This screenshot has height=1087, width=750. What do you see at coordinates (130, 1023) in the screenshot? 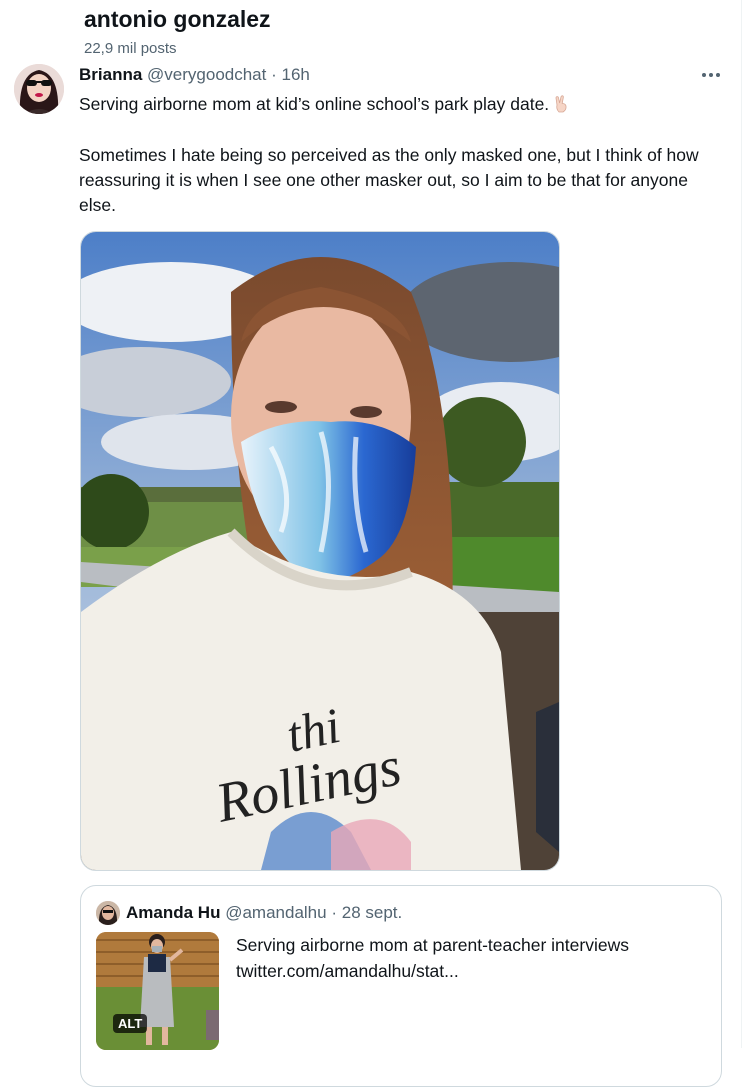
I see `alt-text-badge: ALT` at bounding box center [130, 1023].